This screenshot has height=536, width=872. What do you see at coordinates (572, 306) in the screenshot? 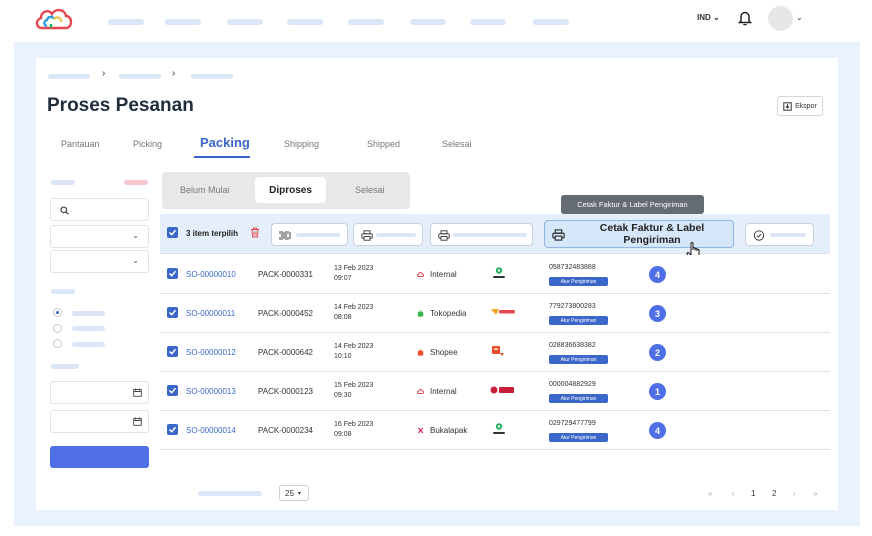
I see `tracking-number: 779273800283` at bounding box center [572, 306].